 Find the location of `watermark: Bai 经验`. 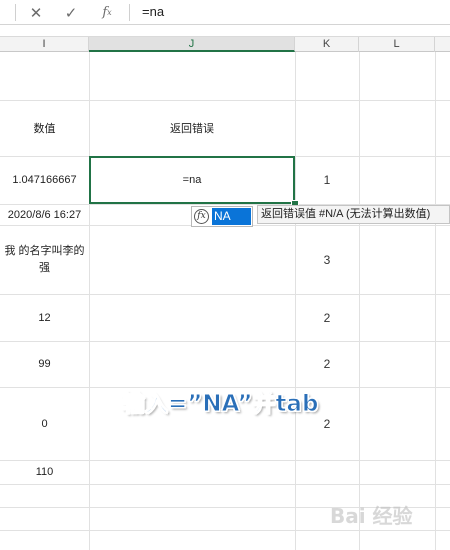

watermark: Bai 经验 is located at coordinates (371, 516).